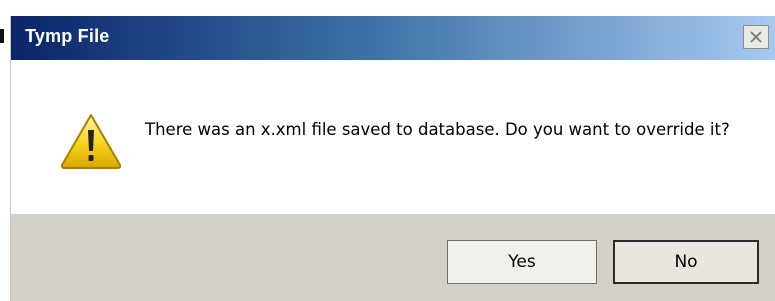 The width and height of the screenshot is (775, 301). What do you see at coordinates (2, 36) in the screenshot?
I see `background-window-edge` at bounding box center [2, 36].